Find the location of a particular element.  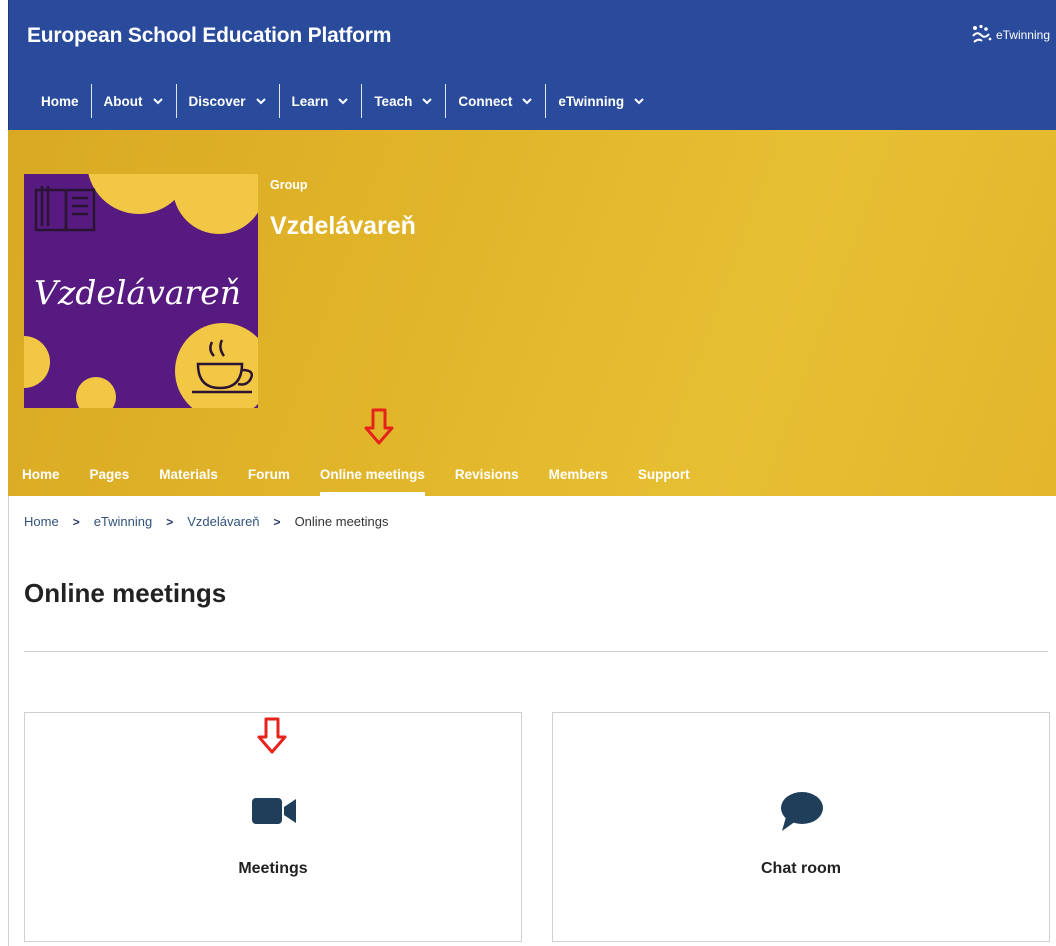

tab-forum: Forum is located at coordinates (269, 474).